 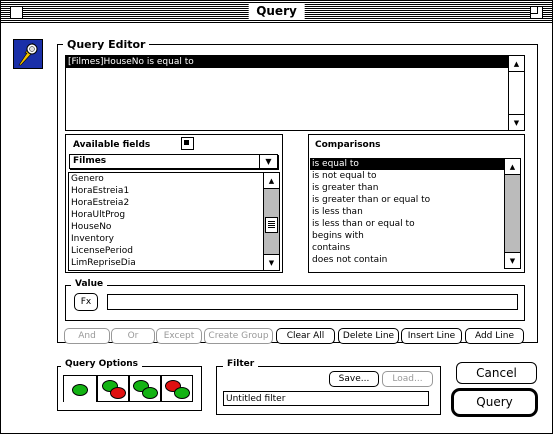 I want to click on window-title: Query, so click(x=276, y=11).